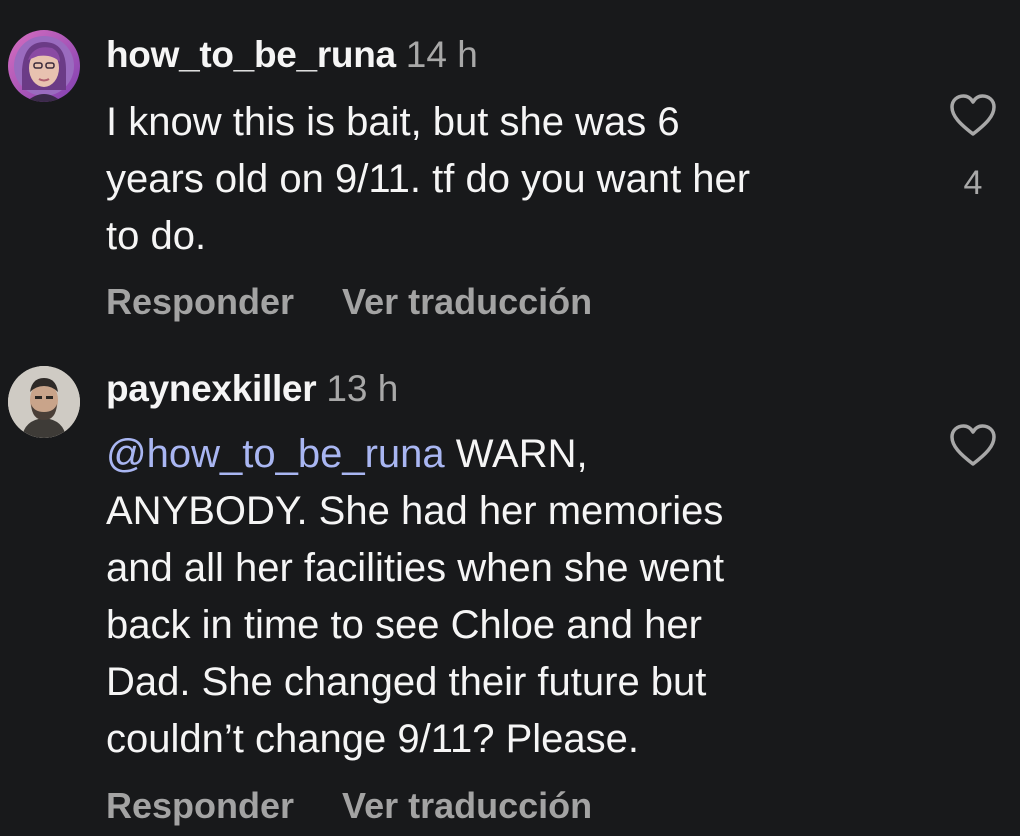 Image resolution: width=1020 pixels, height=836 pixels. What do you see at coordinates (415, 511) in the screenshot?
I see `comment-line: ANYBODY. She had her memories` at bounding box center [415, 511].